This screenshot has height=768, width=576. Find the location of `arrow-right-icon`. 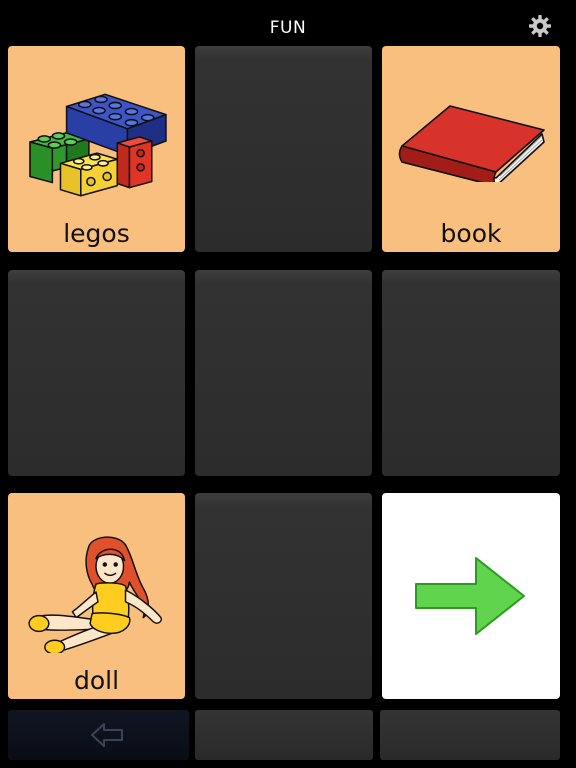

arrow-right-icon is located at coordinates (470, 596).